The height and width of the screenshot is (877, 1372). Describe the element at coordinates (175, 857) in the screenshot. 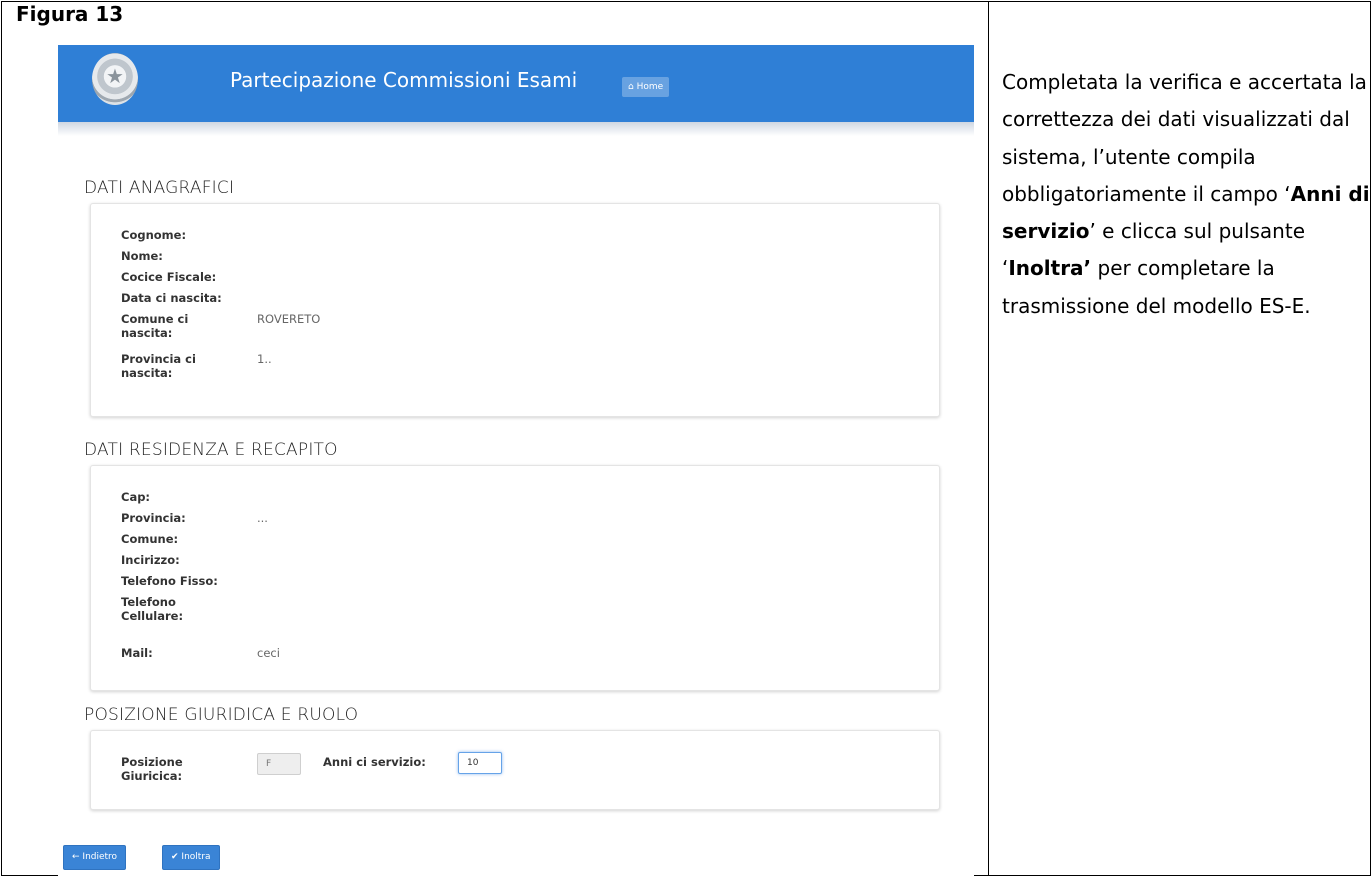

I see `check-icon: ✔` at that location.